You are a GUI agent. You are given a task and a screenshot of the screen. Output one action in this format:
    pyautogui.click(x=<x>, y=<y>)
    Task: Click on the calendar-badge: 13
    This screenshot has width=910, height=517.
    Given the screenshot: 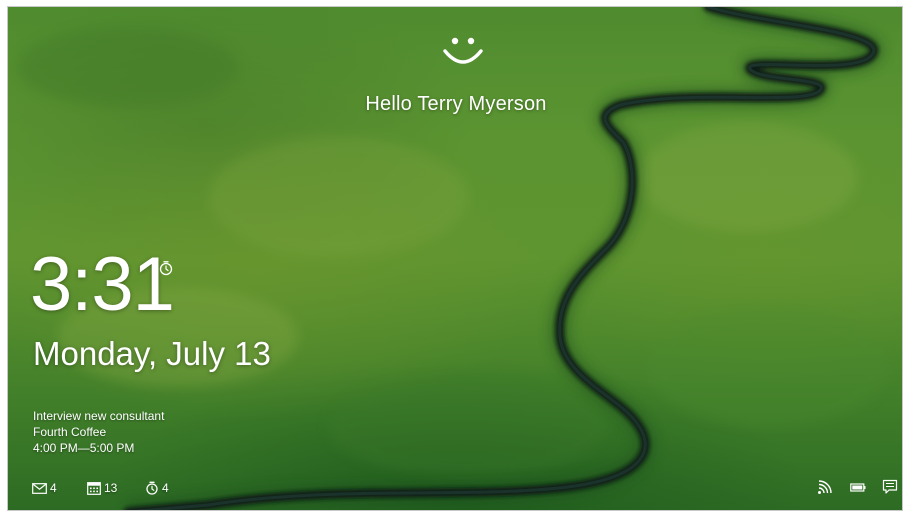 What is the action you would take?
    pyautogui.click(x=102, y=488)
    